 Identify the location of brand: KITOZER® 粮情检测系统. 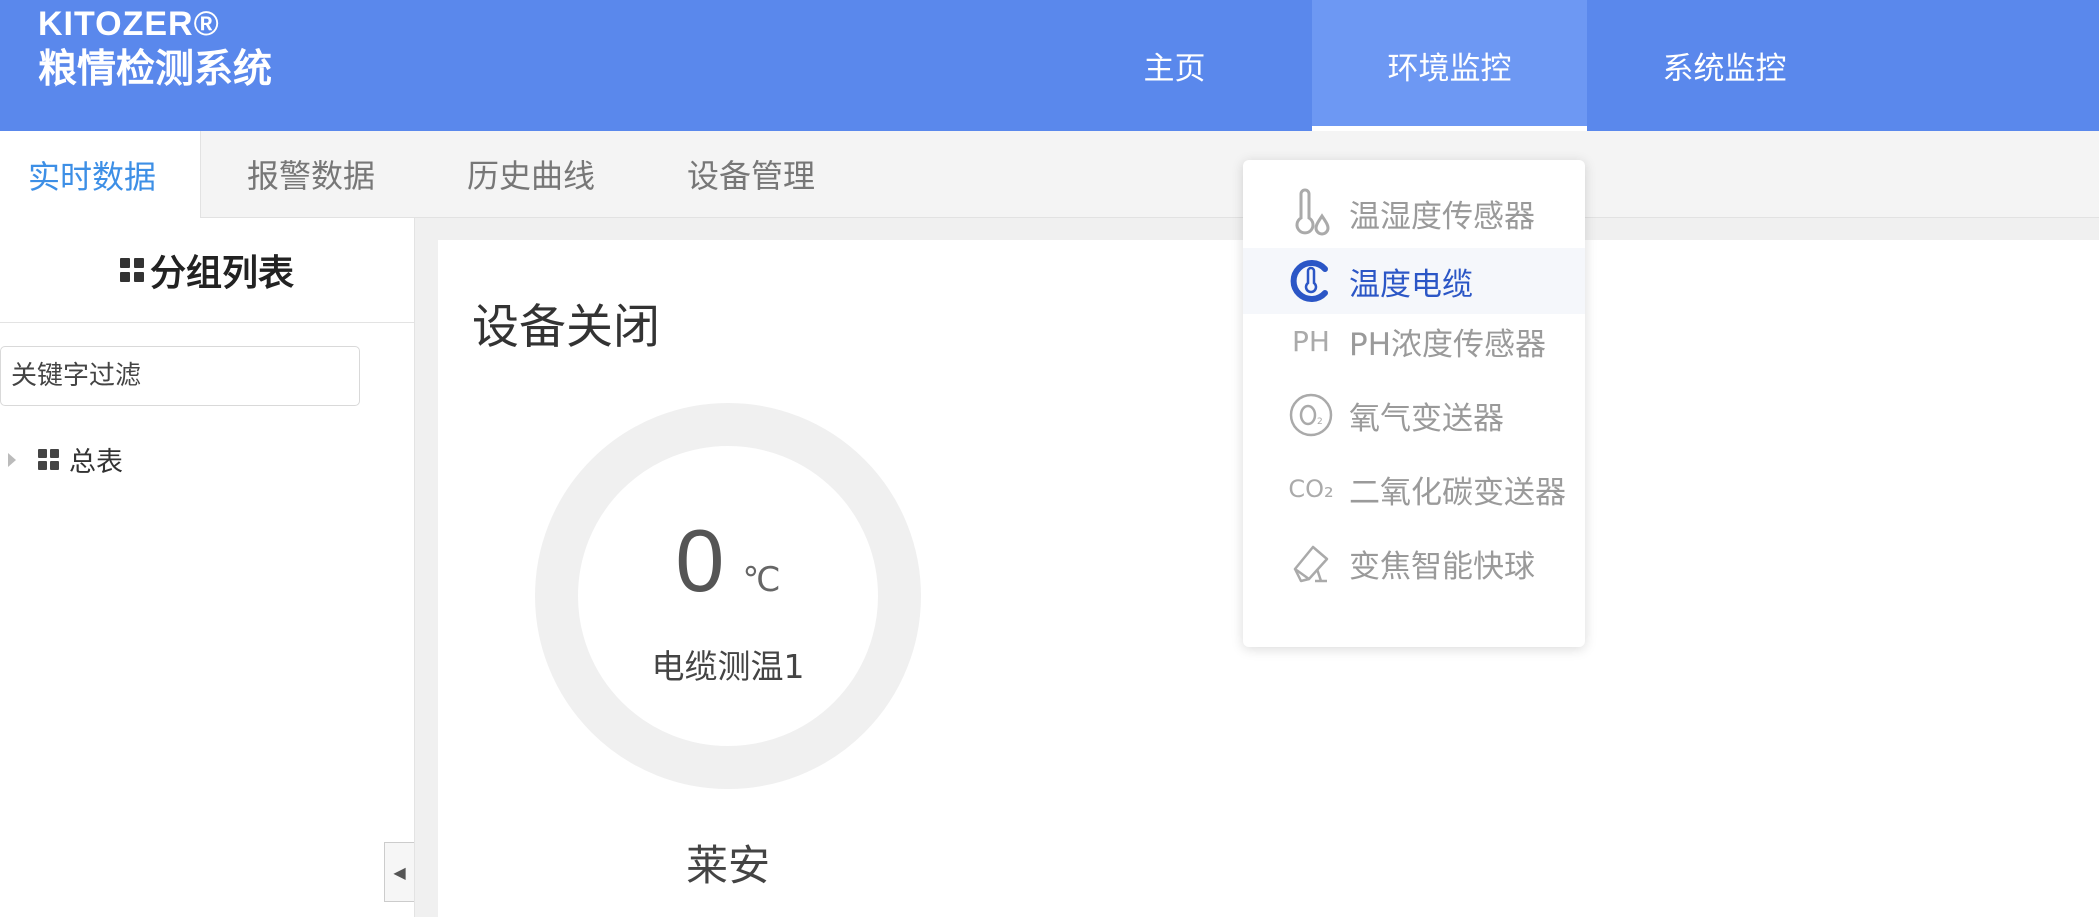
(155, 49).